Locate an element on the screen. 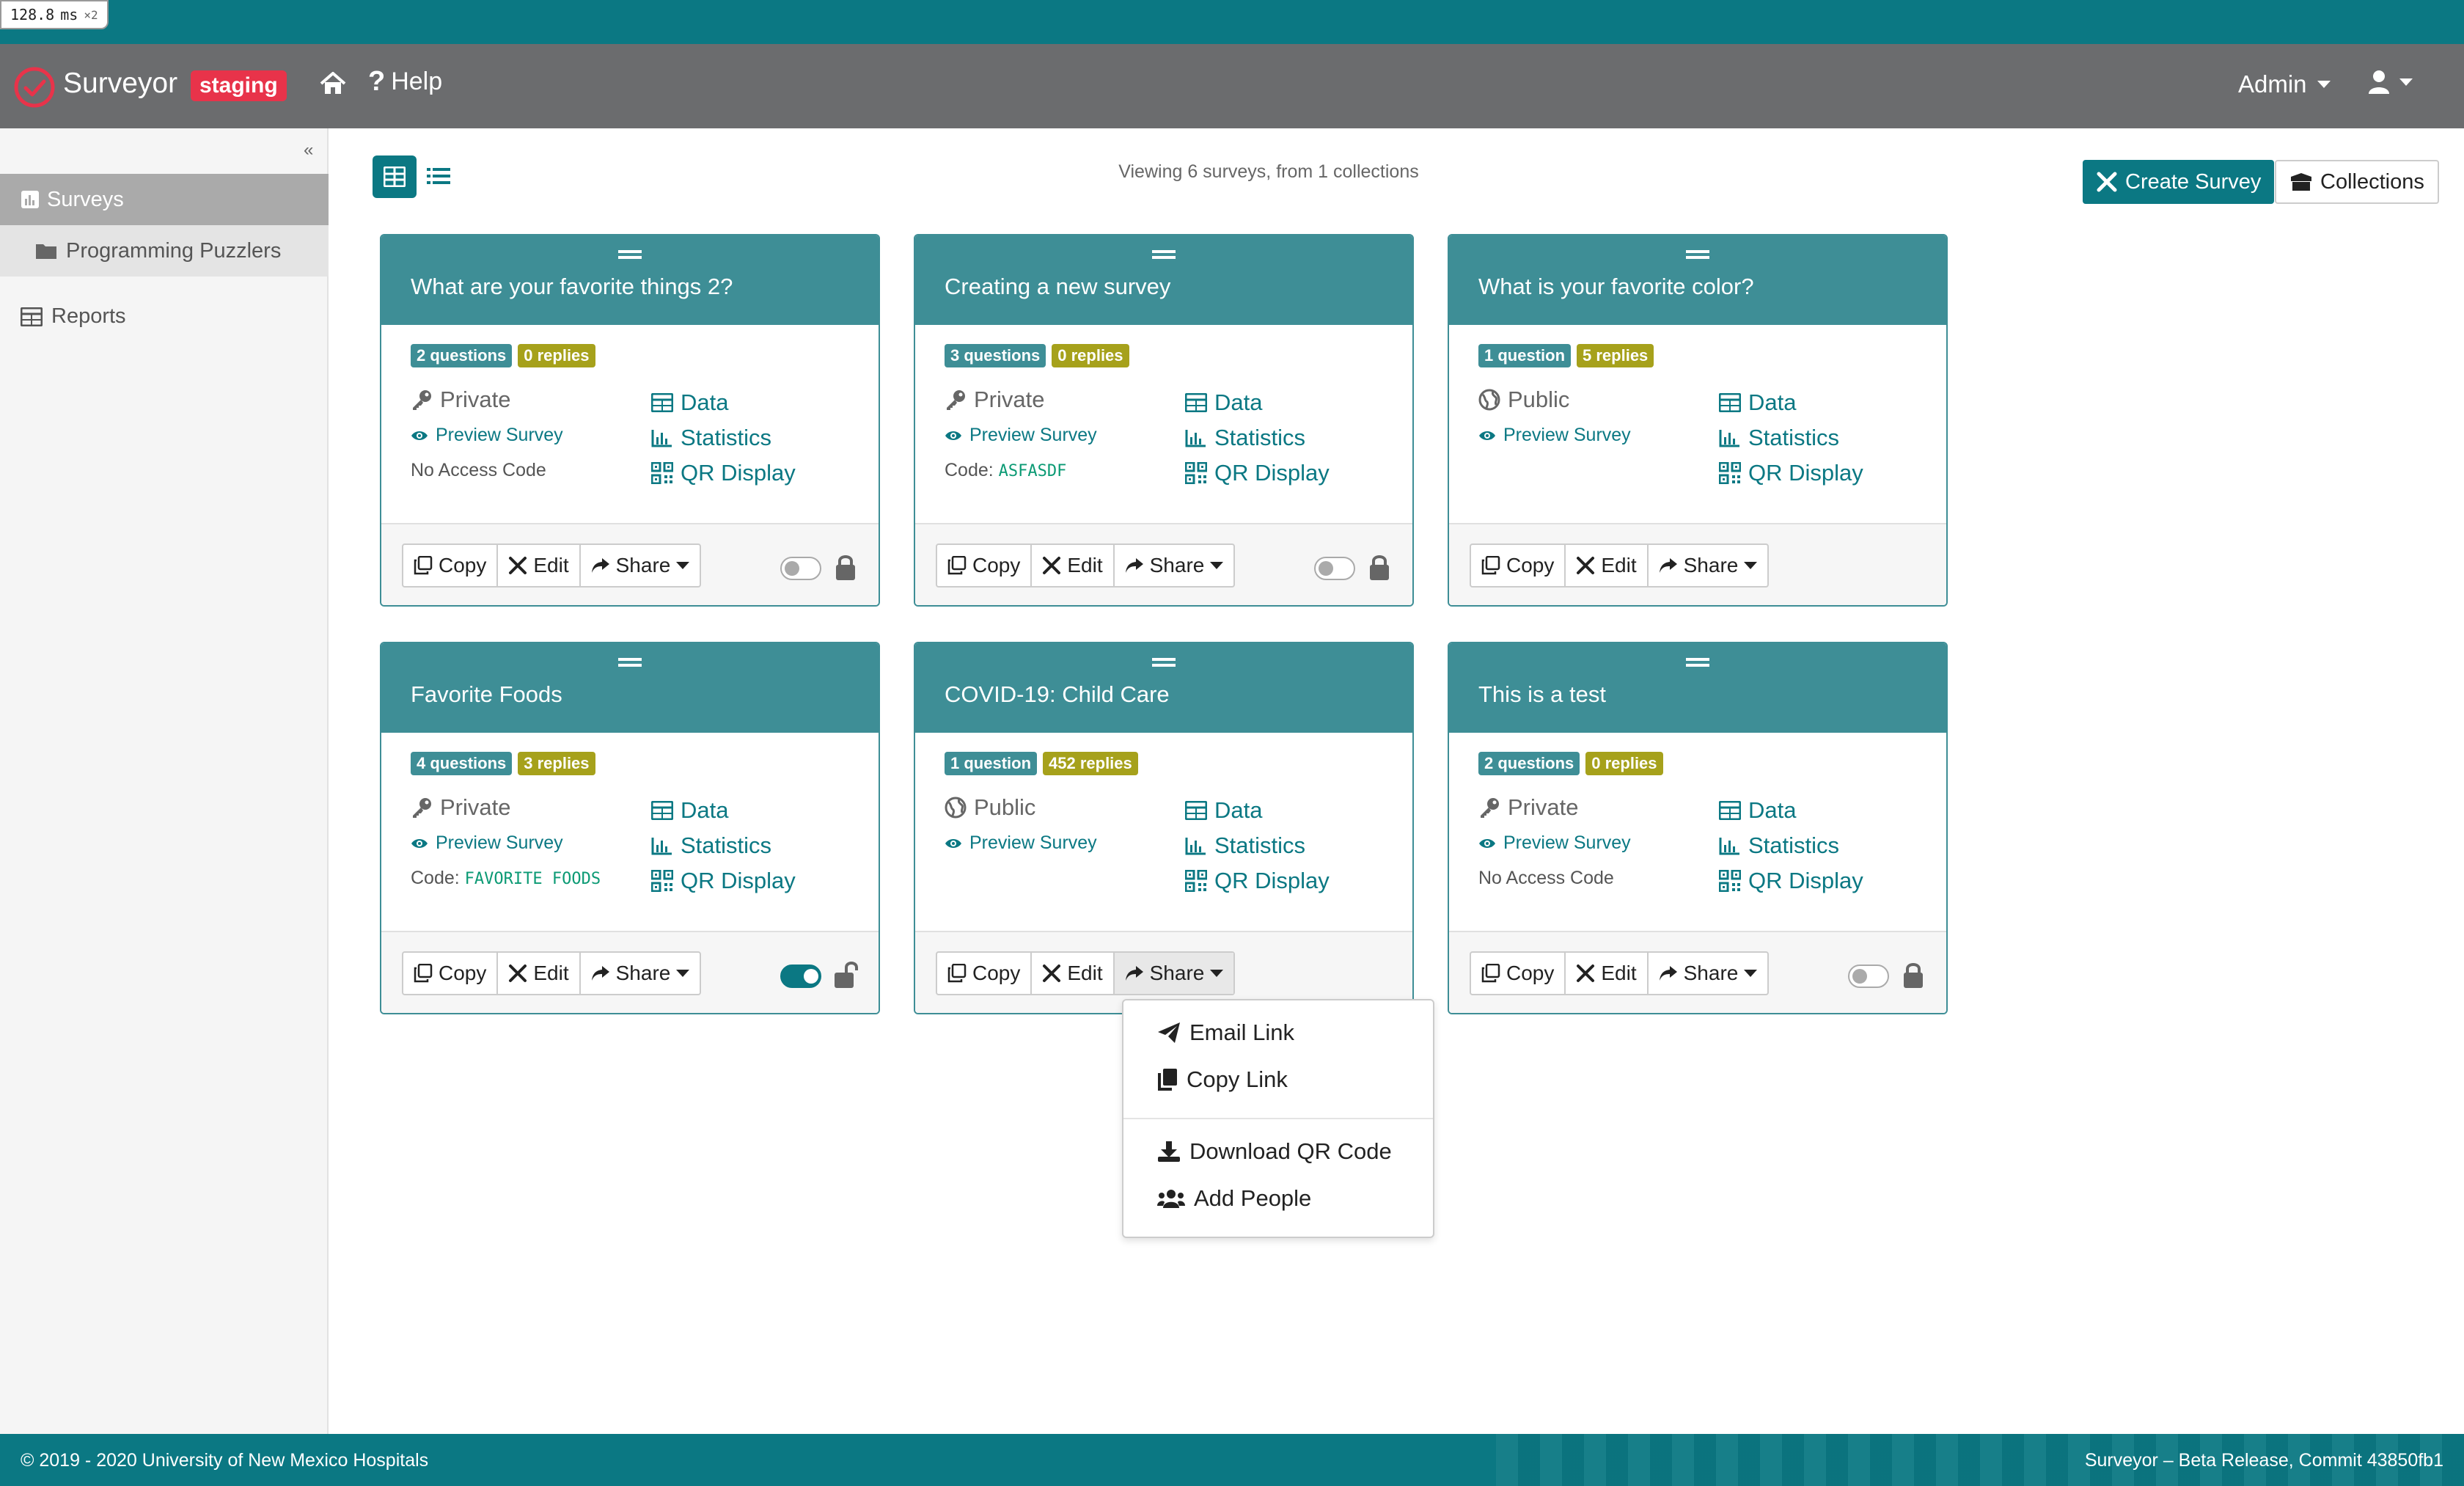  globe-icon is located at coordinates (1489, 400).